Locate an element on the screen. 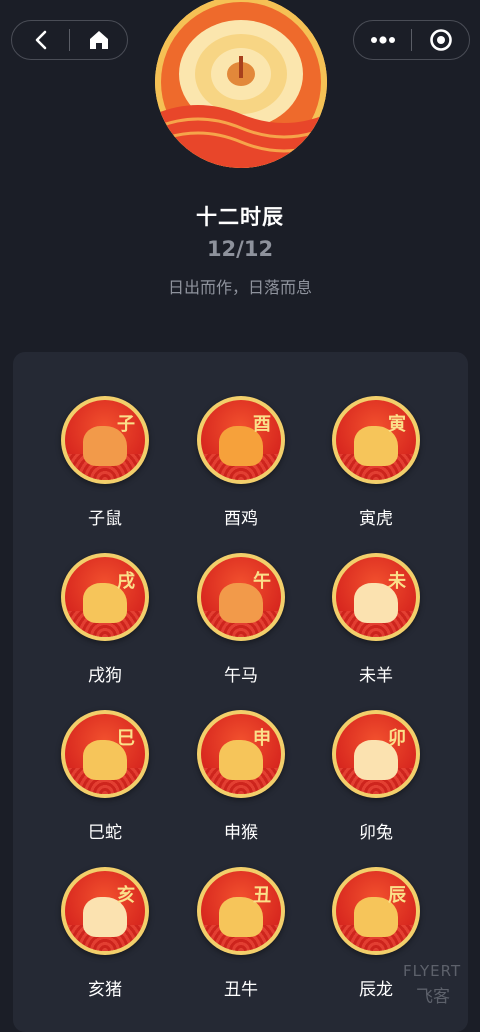 This screenshot has height=1032, width=480. badge-background: 酉 is located at coordinates (241, 440).